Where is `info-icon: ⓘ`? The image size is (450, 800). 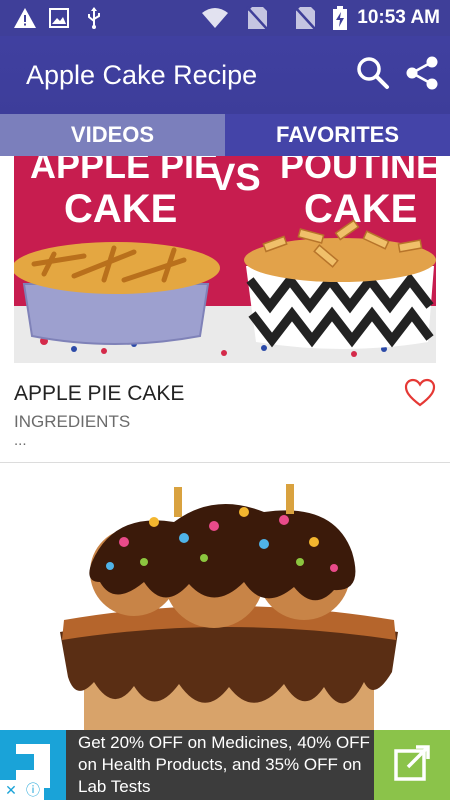 info-icon: ⓘ is located at coordinates (33, 790).